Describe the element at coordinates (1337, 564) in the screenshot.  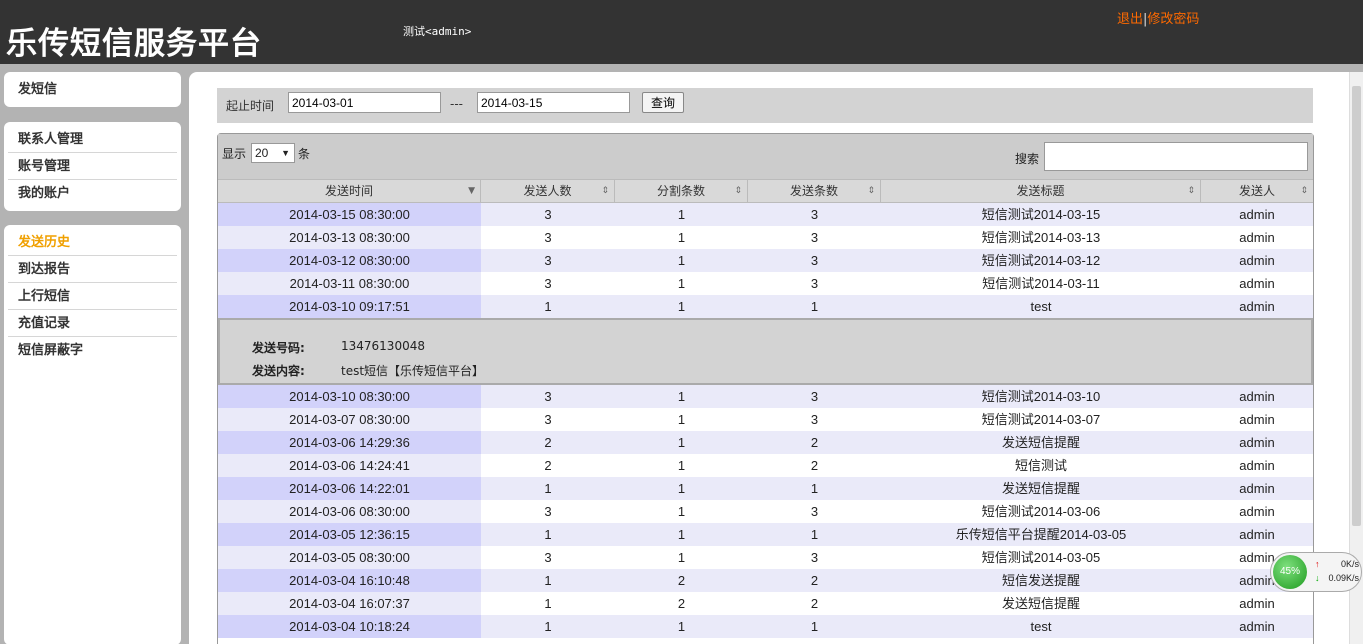
I see `upload-speed: ↑ 0K/s` at that location.